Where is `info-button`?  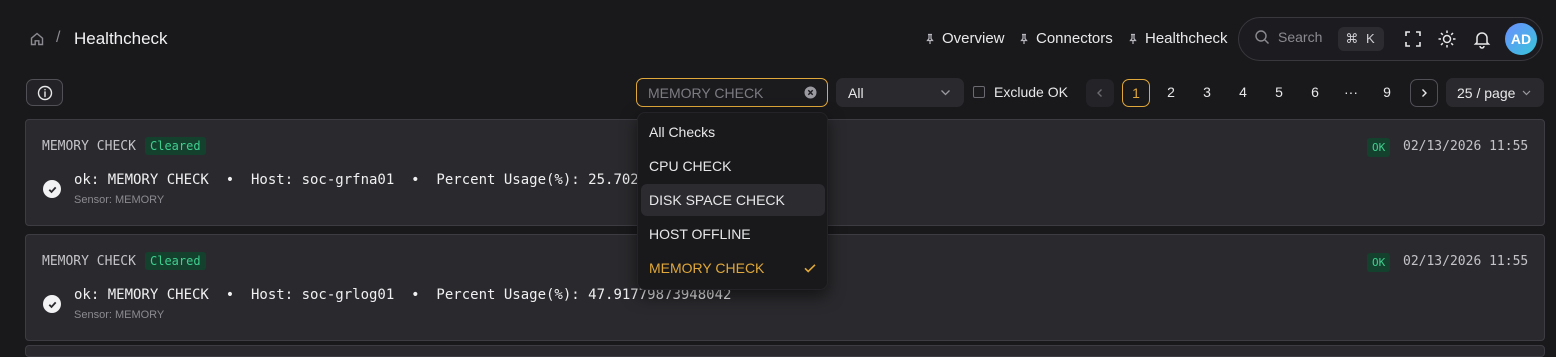
info-button is located at coordinates (44, 92).